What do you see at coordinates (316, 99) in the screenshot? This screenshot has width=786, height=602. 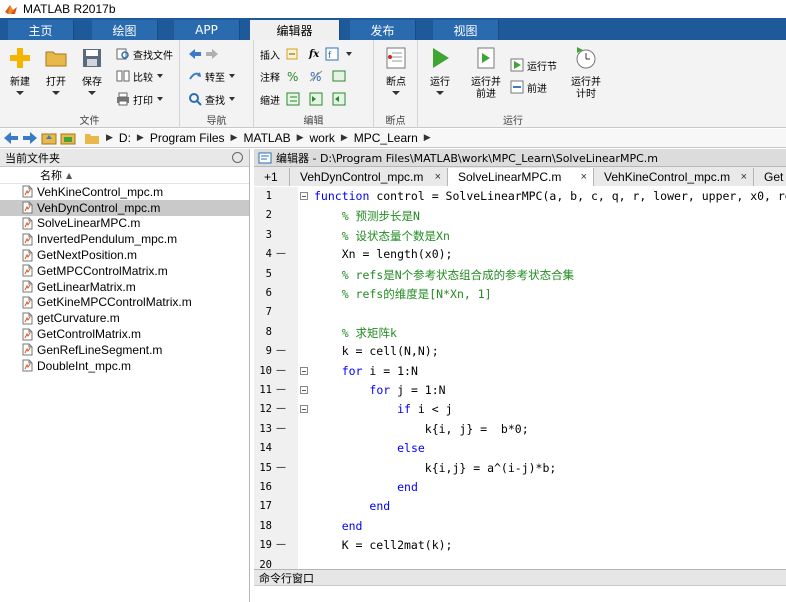 I see `increase-indent-icon` at bounding box center [316, 99].